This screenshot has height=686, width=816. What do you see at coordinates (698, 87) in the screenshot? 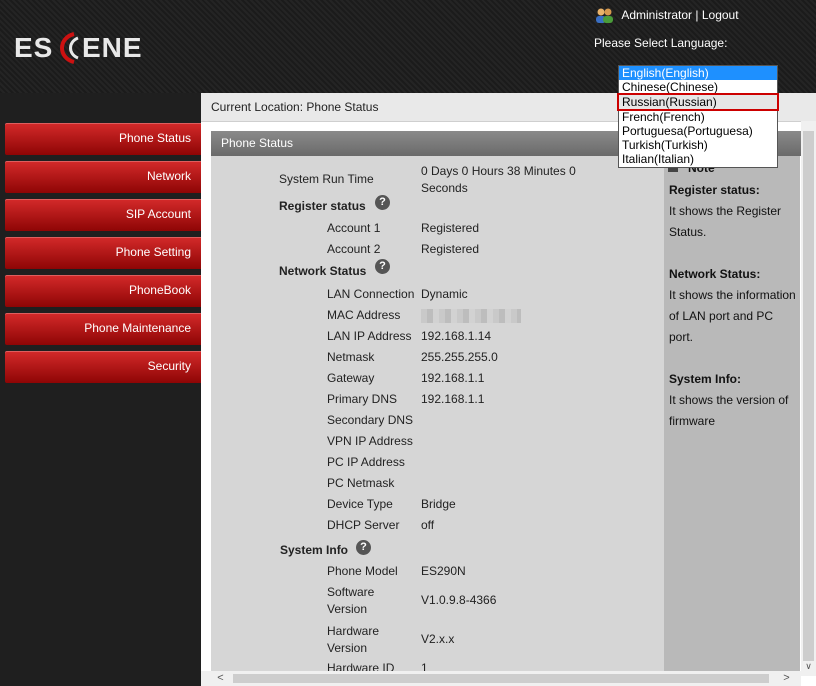
I see `language-option-chinese: Chinese(Chinese)` at bounding box center [698, 87].